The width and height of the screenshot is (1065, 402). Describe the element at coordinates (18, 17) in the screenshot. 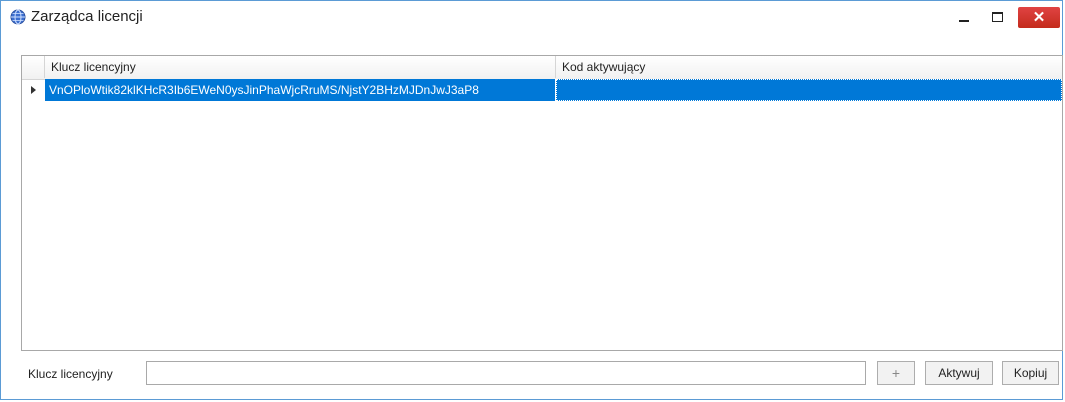

I see `globe-icon` at that location.